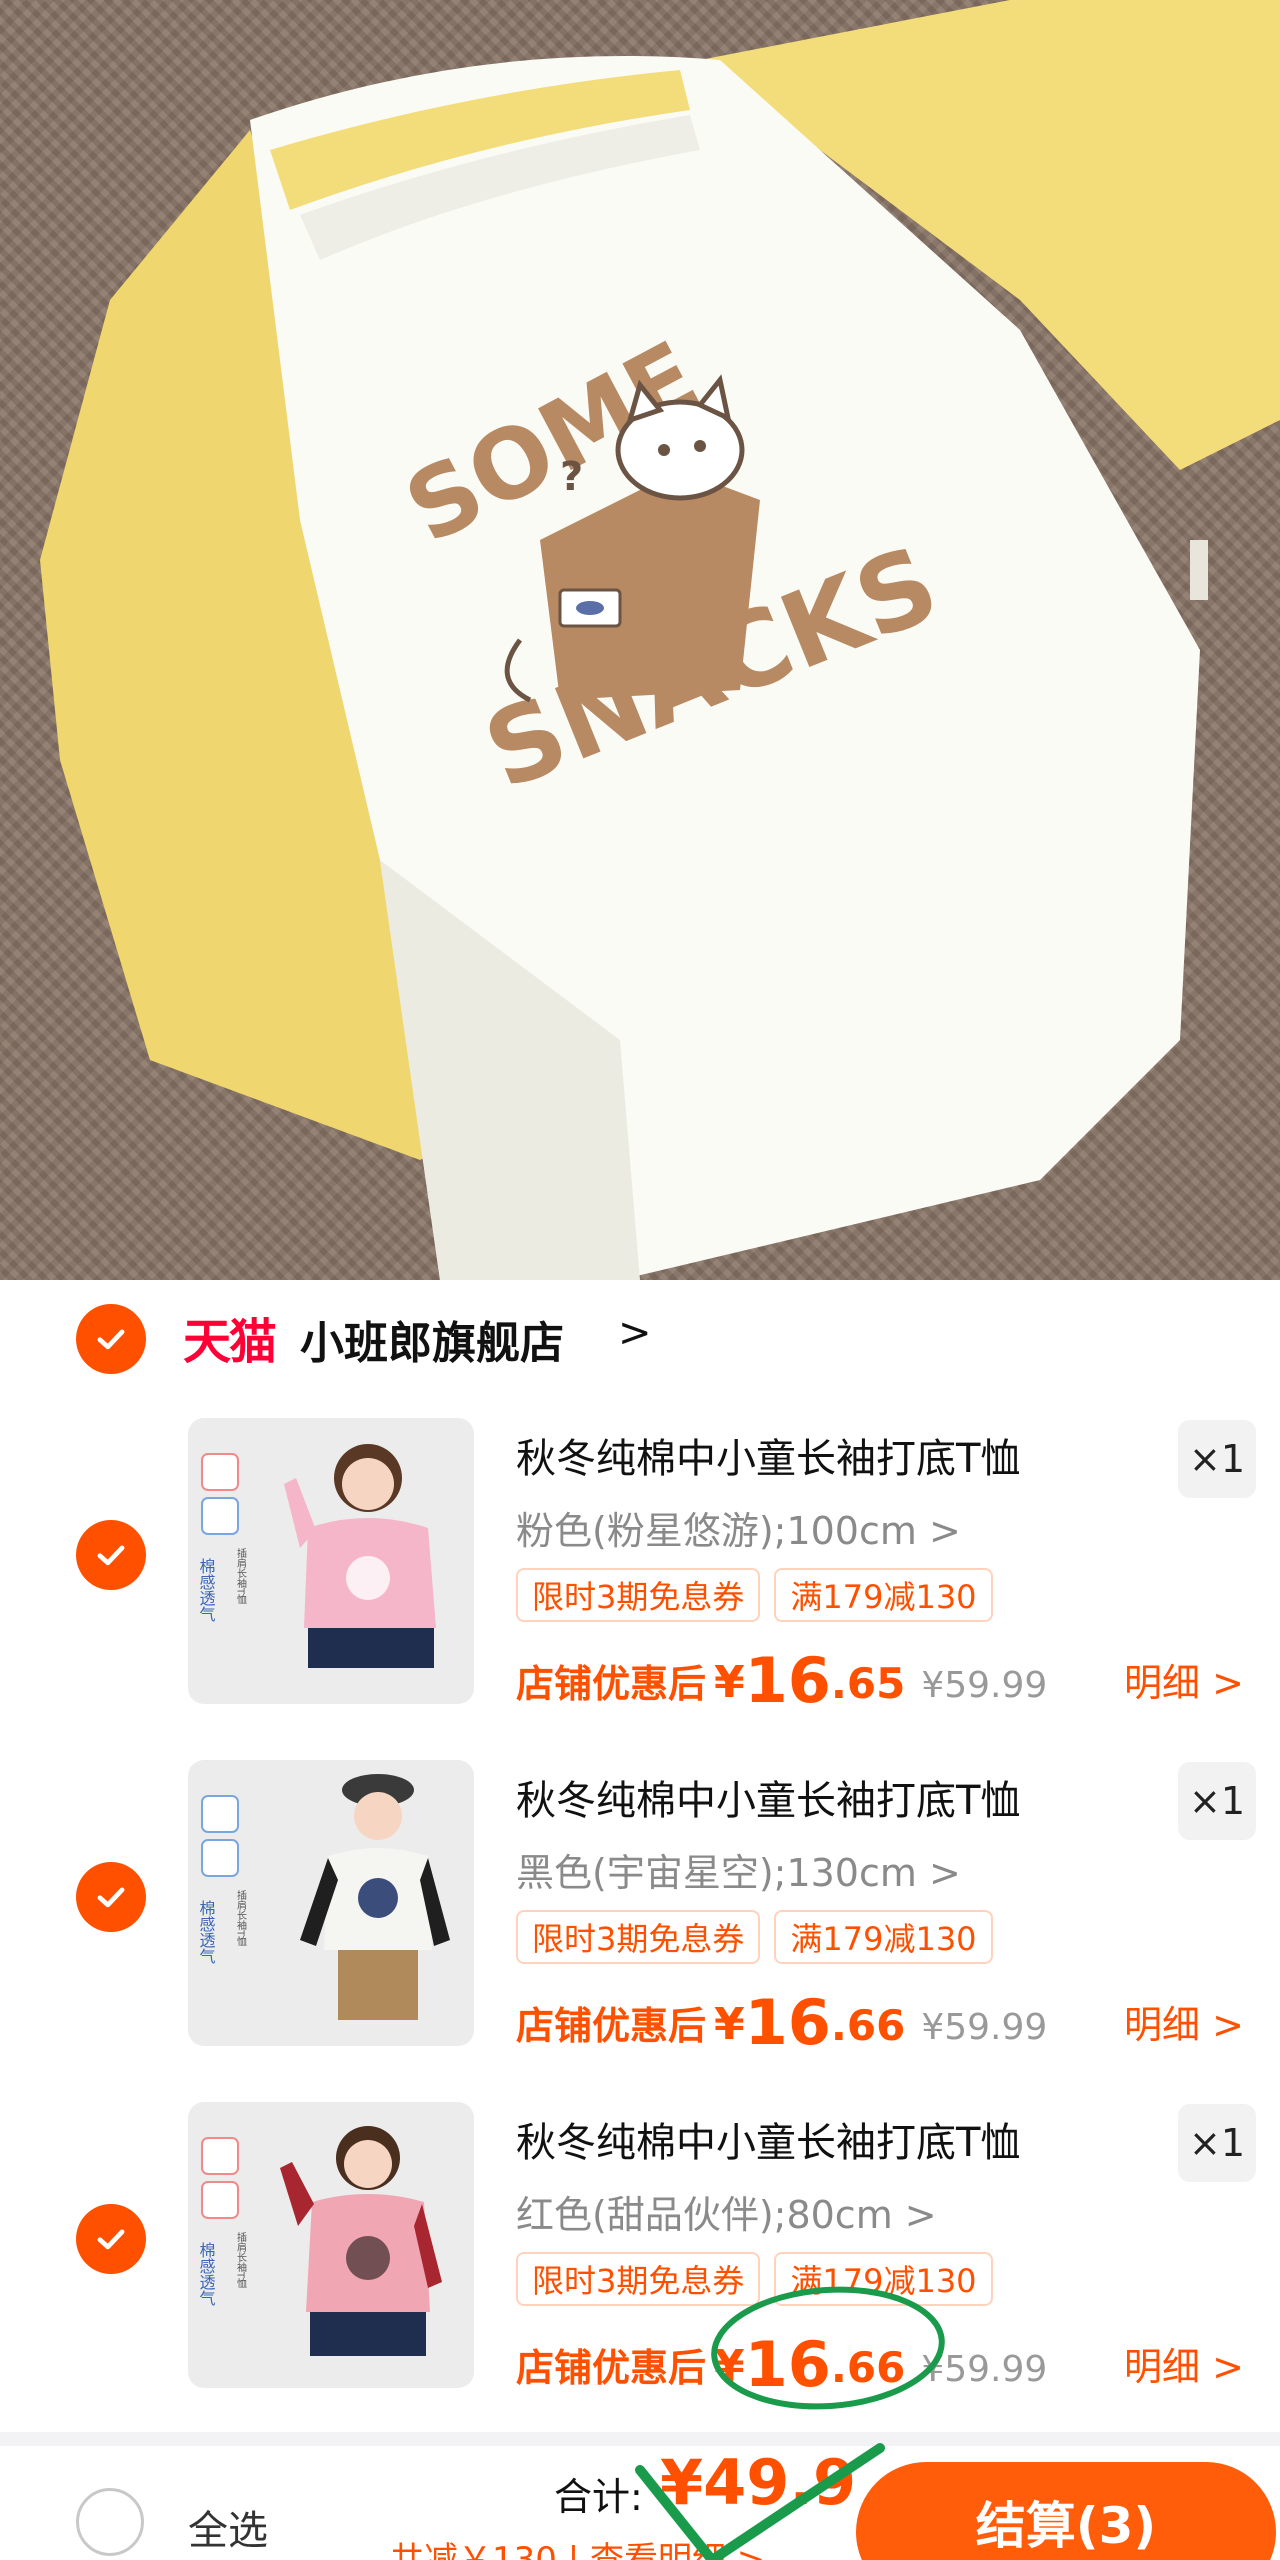  I want to click on store-header: 天猫 小班郎旗舰店 >, so click(640, 1339).